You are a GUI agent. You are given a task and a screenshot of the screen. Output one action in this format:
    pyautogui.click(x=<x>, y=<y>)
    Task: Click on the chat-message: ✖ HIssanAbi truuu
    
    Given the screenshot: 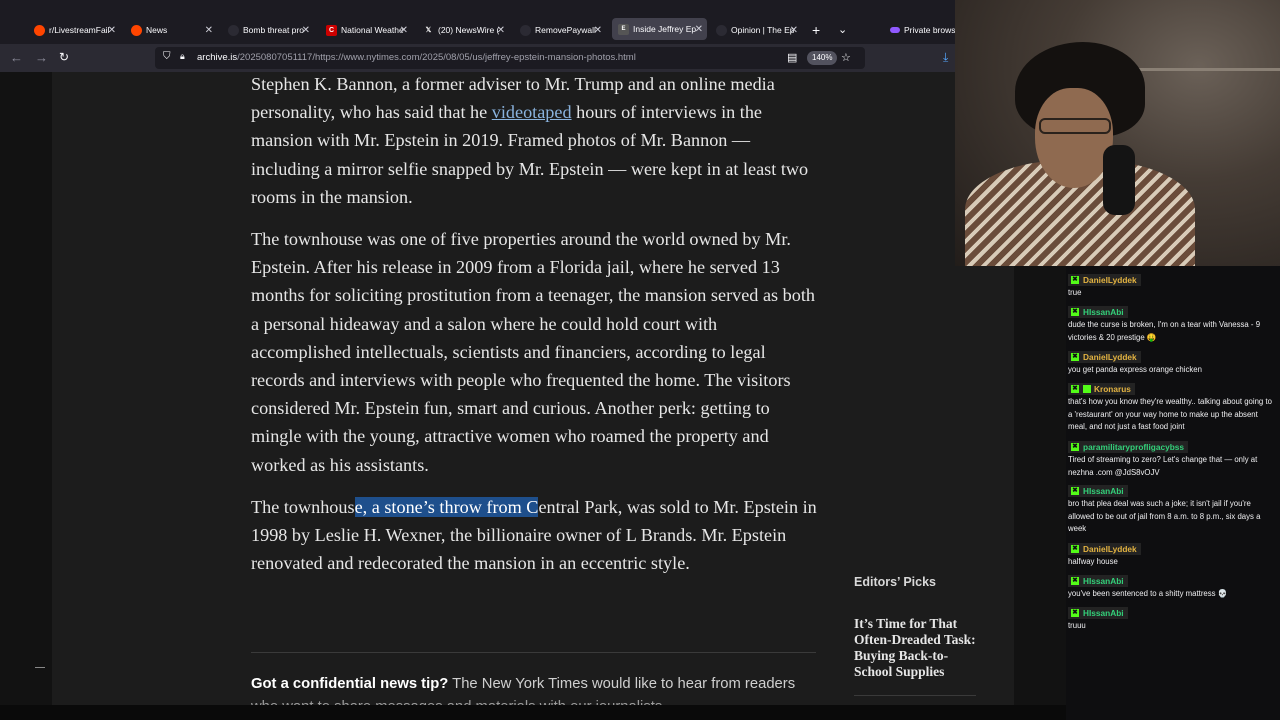 What is the action you would take?
    pyautogui.click(x=1173, y=619)
    